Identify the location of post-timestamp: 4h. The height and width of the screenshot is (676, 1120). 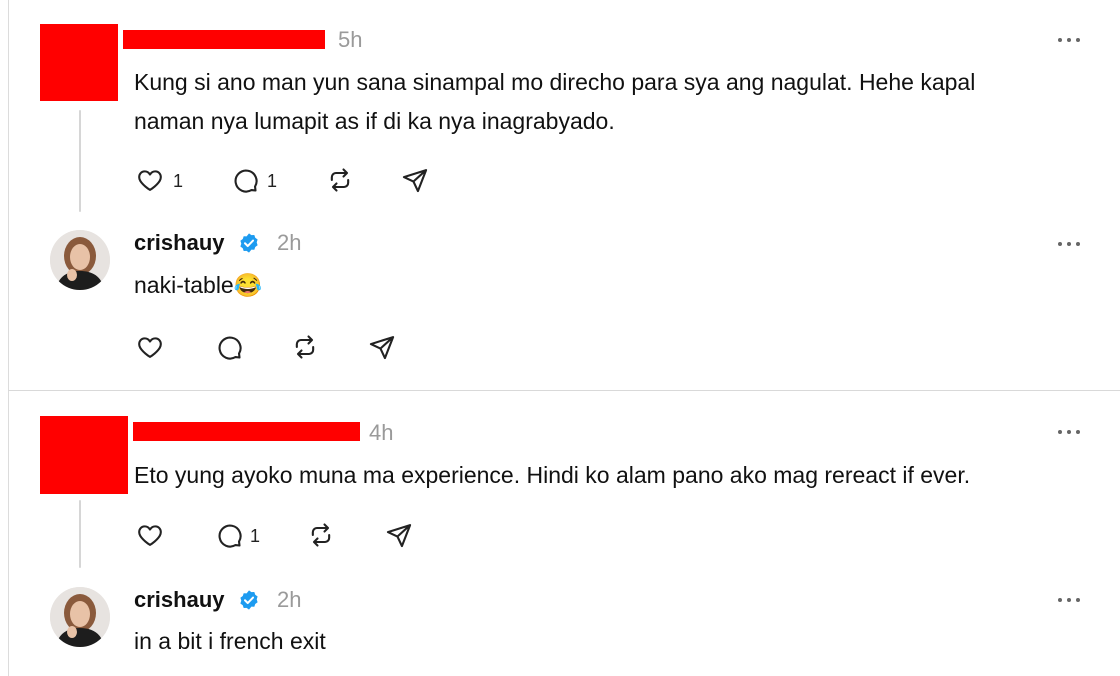
(381, 432).